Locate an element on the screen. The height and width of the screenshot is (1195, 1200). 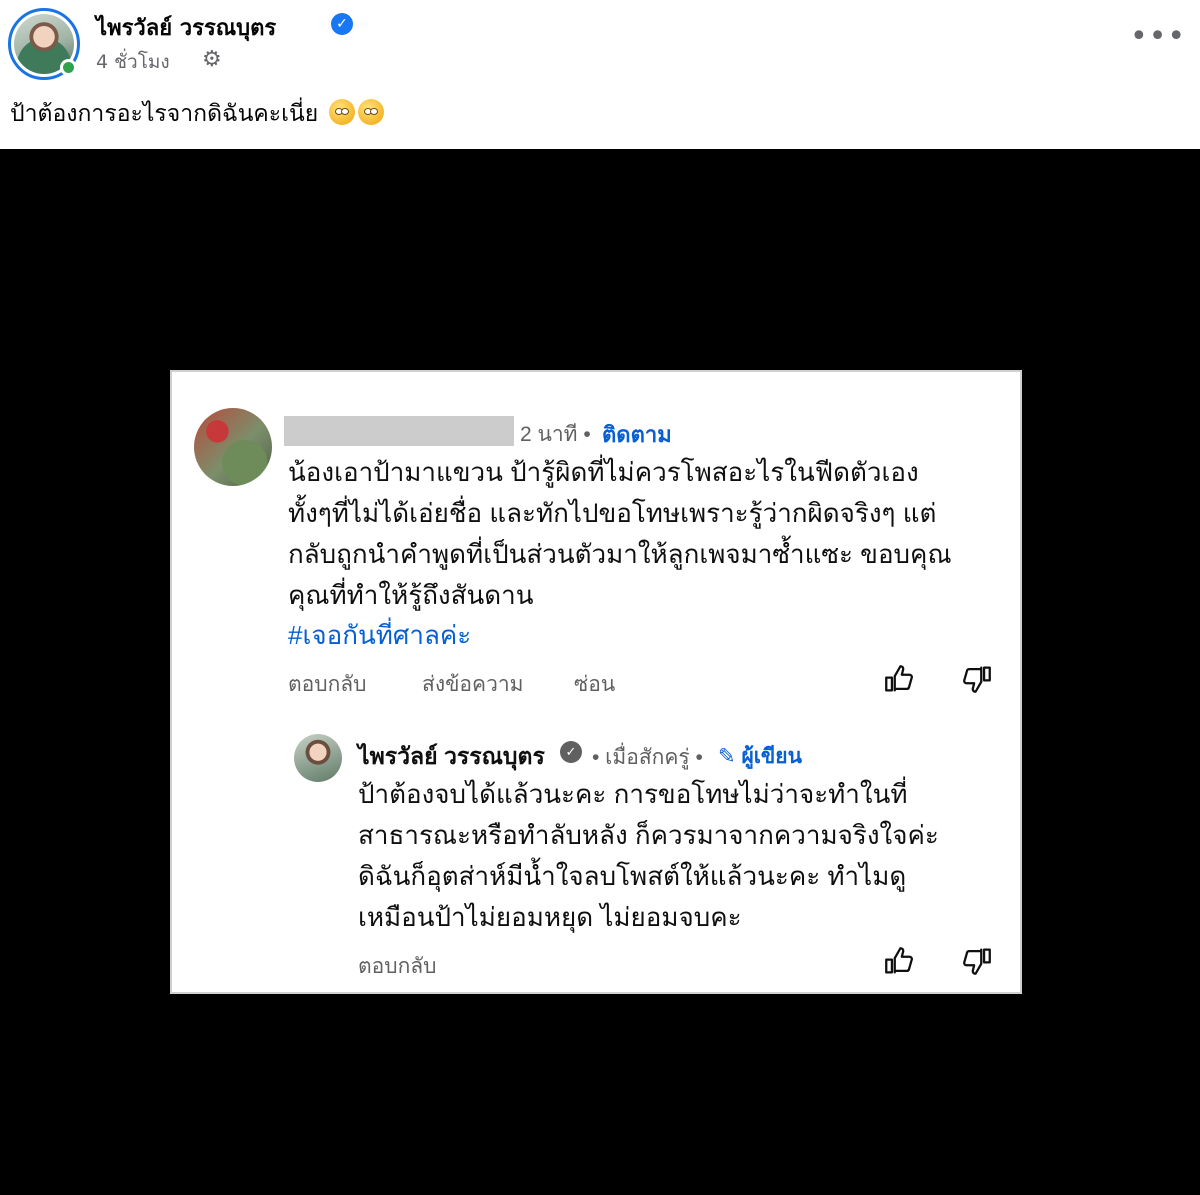
comment-hide-action: ซ่อน is located at coordinates (595, 684).